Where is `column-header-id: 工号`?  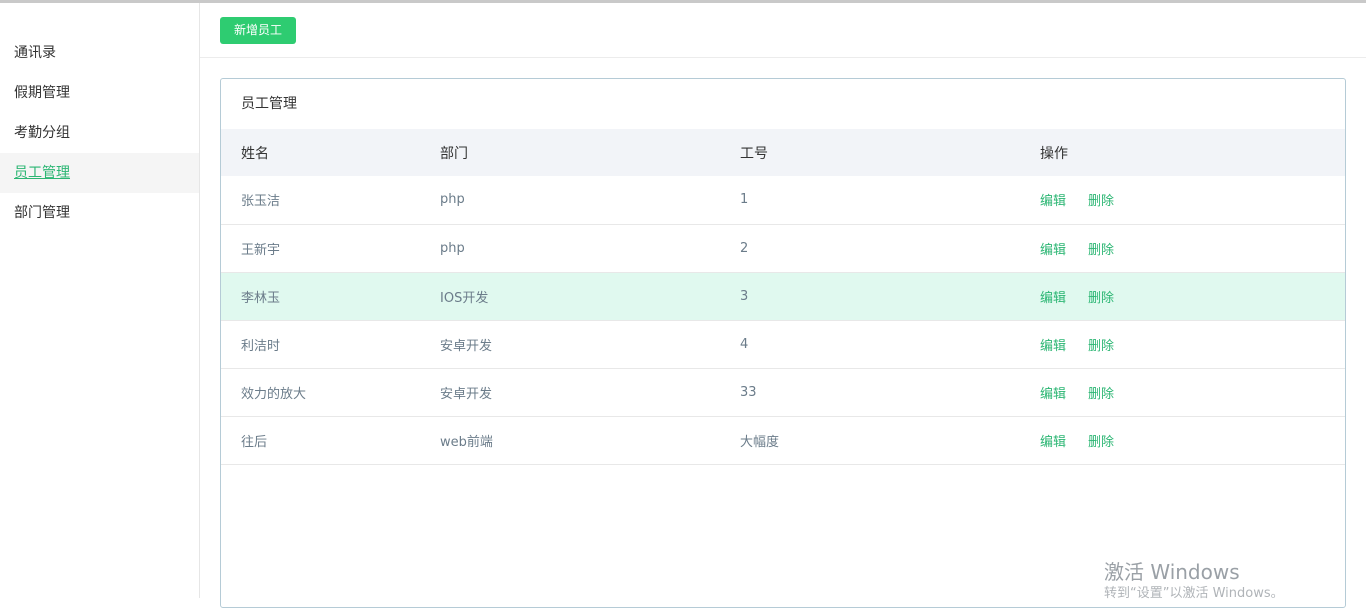
column-header-id: 工号 is located at coordinates (870, 152).